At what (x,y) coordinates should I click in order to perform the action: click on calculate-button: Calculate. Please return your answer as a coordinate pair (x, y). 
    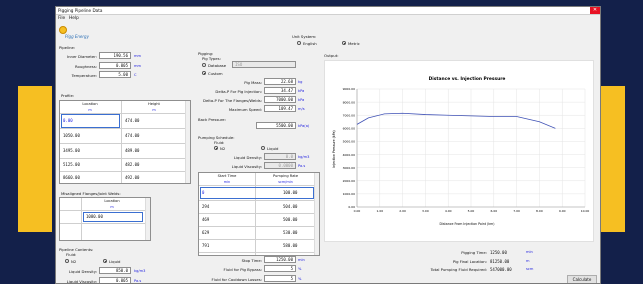
    Looking at the image, I should click on (582, 279).